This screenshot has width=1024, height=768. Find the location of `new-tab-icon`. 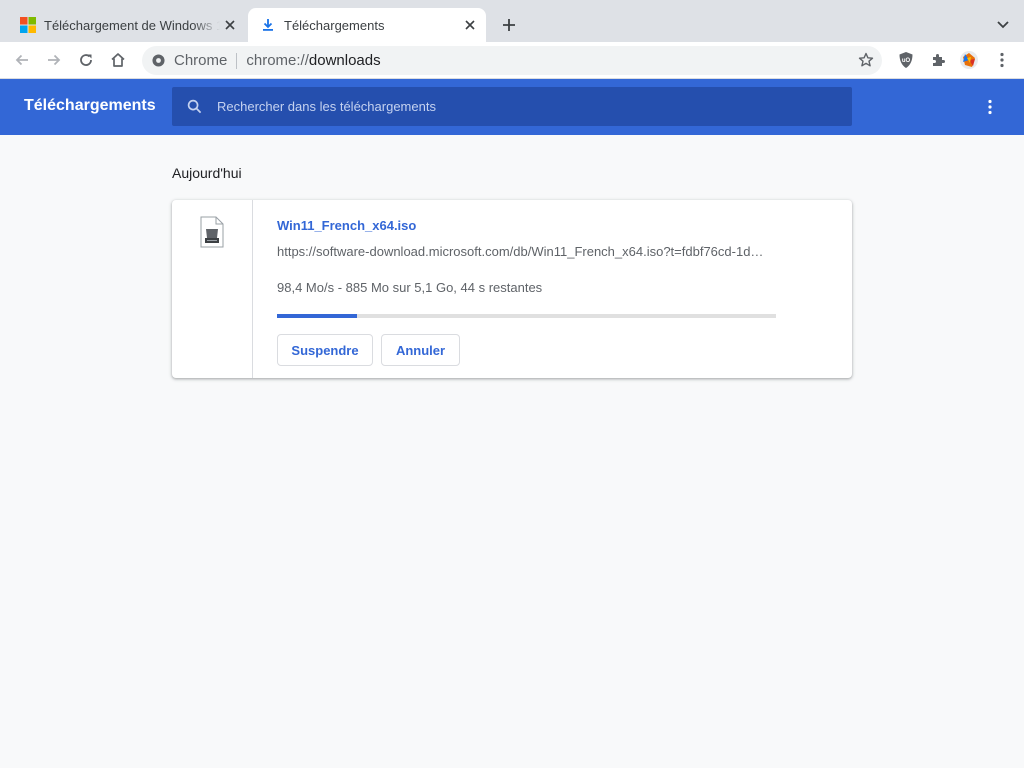

new-tab-icon is located at coordinates (509, 25).